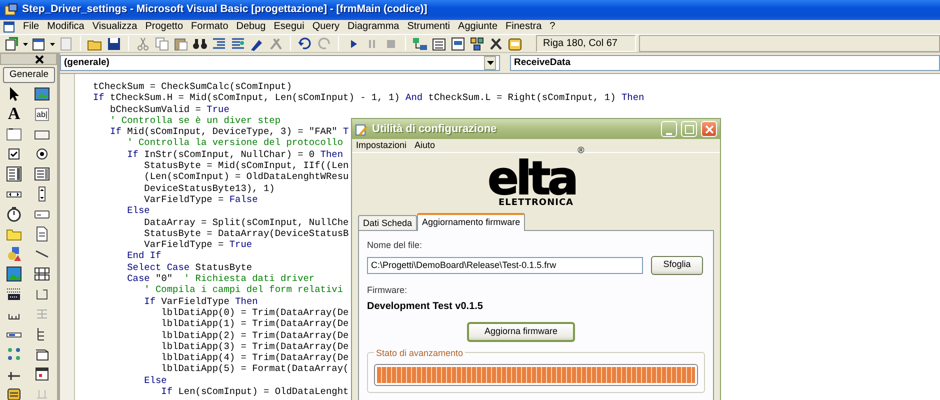  Describe the element at coordinates (14, 274) in the screenshot. I see `image-icon` at that location.